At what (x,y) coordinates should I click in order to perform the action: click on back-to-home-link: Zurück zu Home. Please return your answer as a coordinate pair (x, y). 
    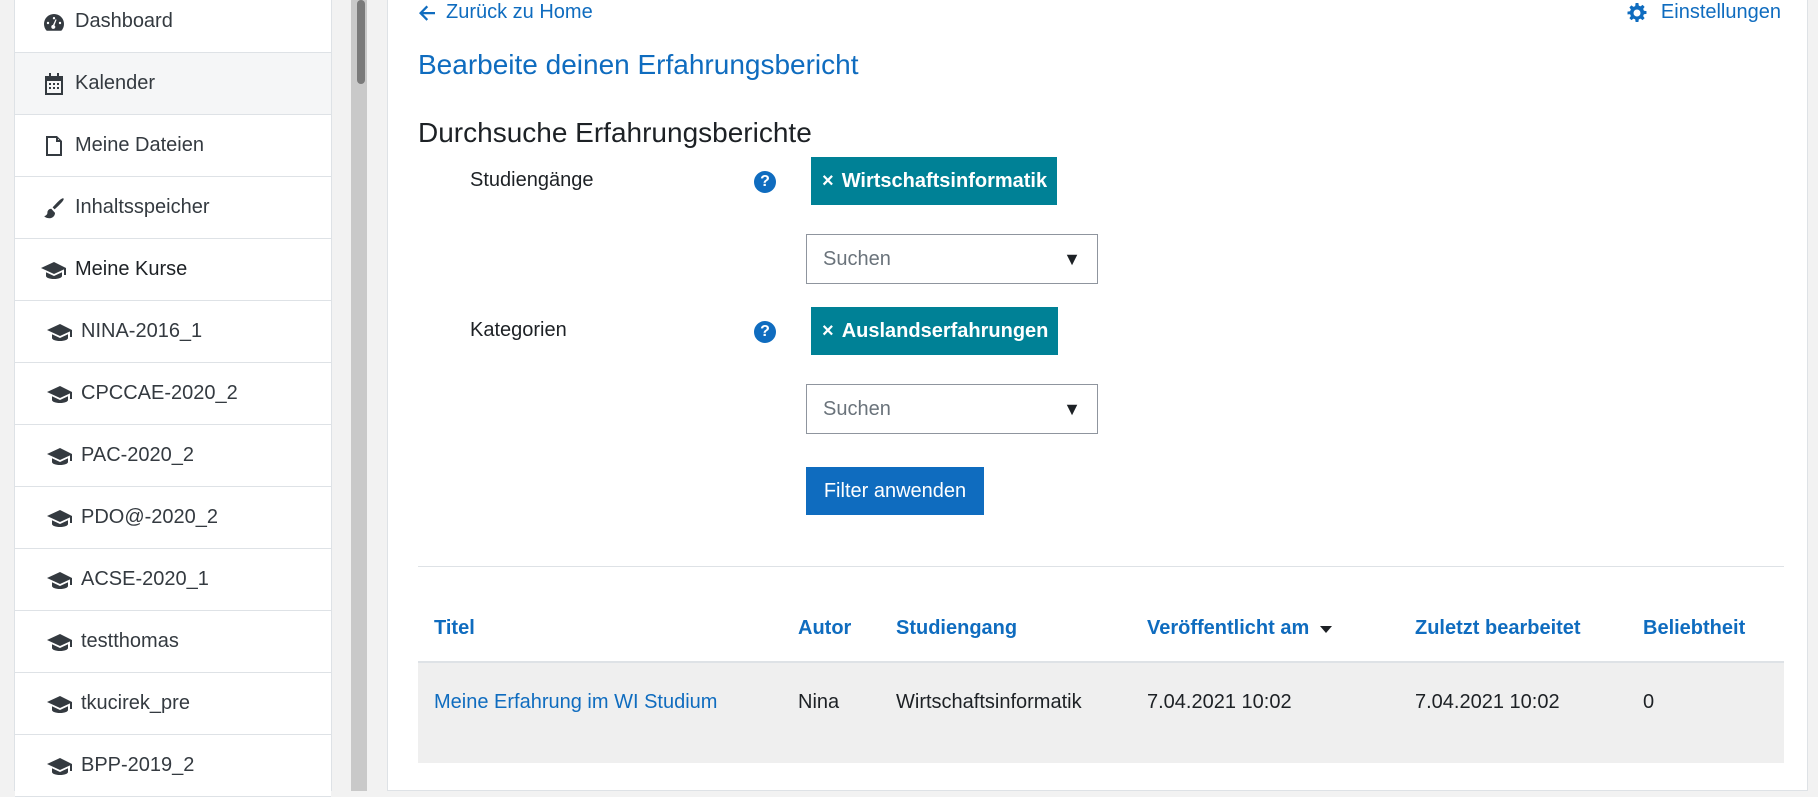
    Looking at the image, I should click on (505, 12).